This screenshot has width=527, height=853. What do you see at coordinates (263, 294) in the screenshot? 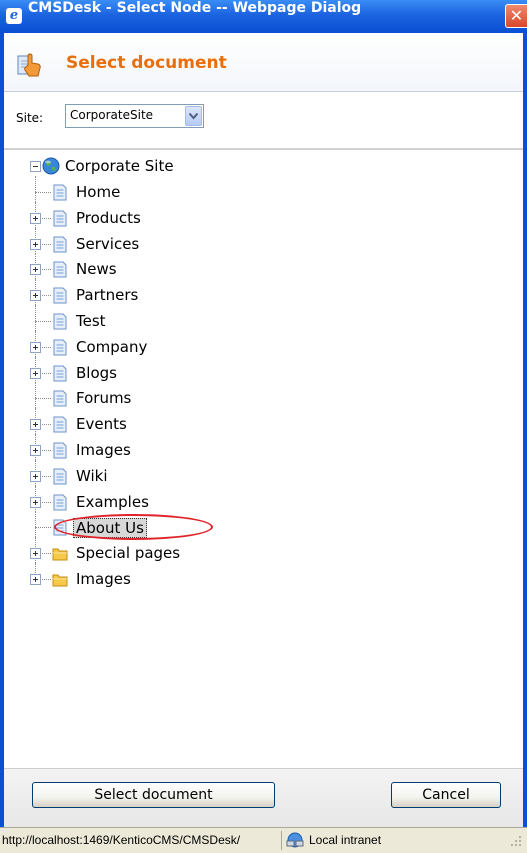
I see `tree-item: Partners` at bounding box center [263, 294].